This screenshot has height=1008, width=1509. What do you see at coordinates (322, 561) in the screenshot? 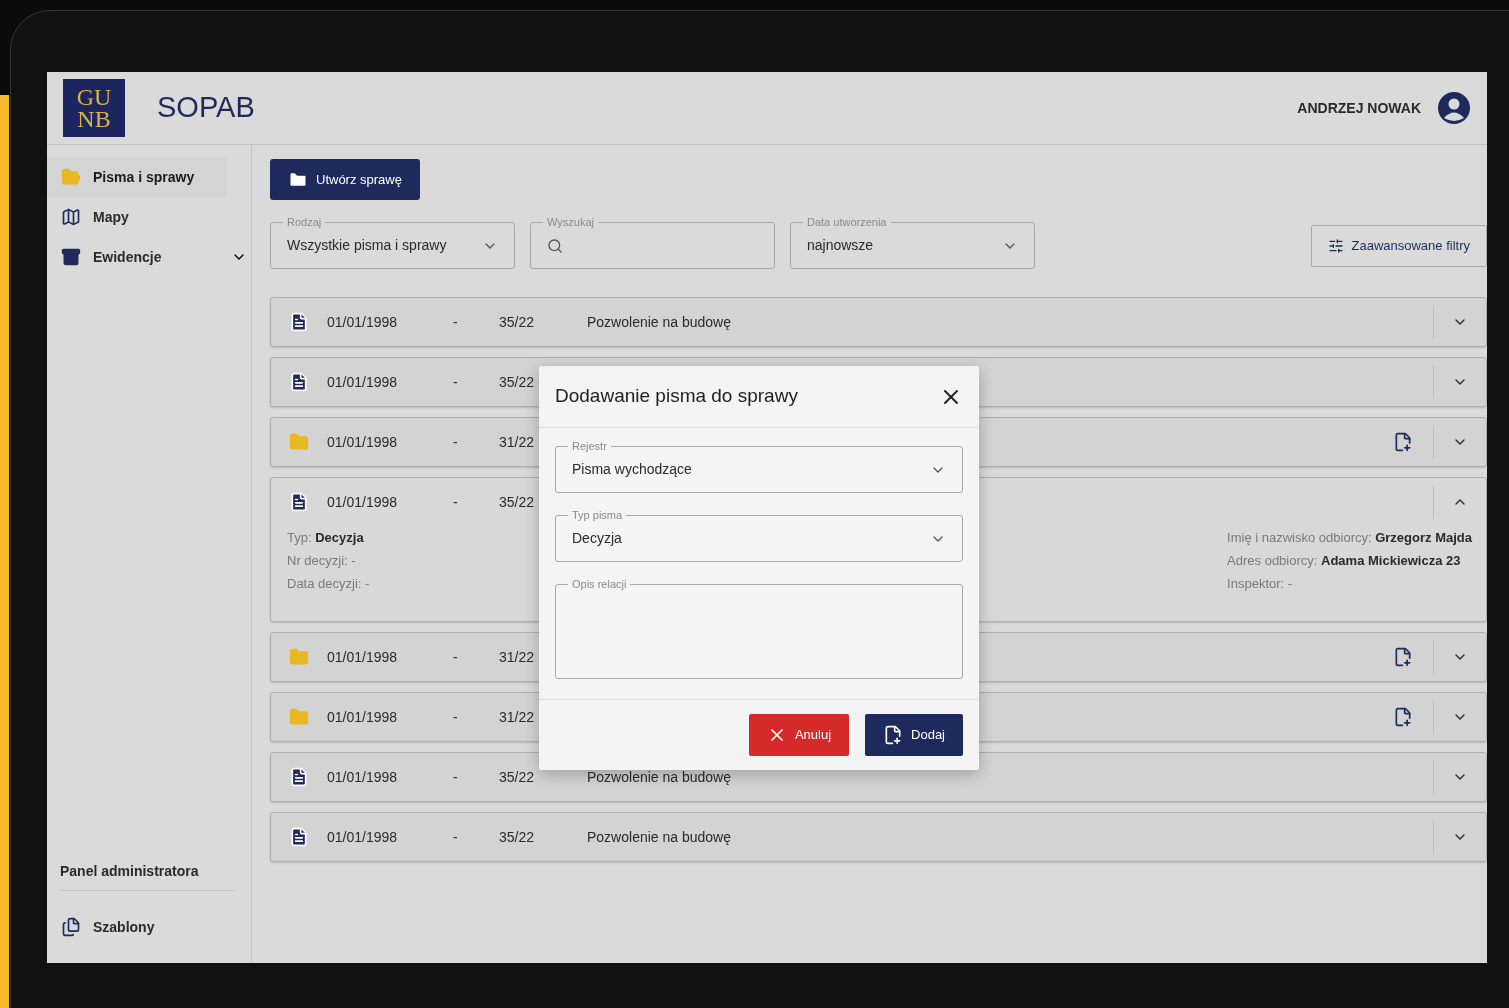
I see `detail-text: Nr decyzji: -` at bounding box center [322, 561].